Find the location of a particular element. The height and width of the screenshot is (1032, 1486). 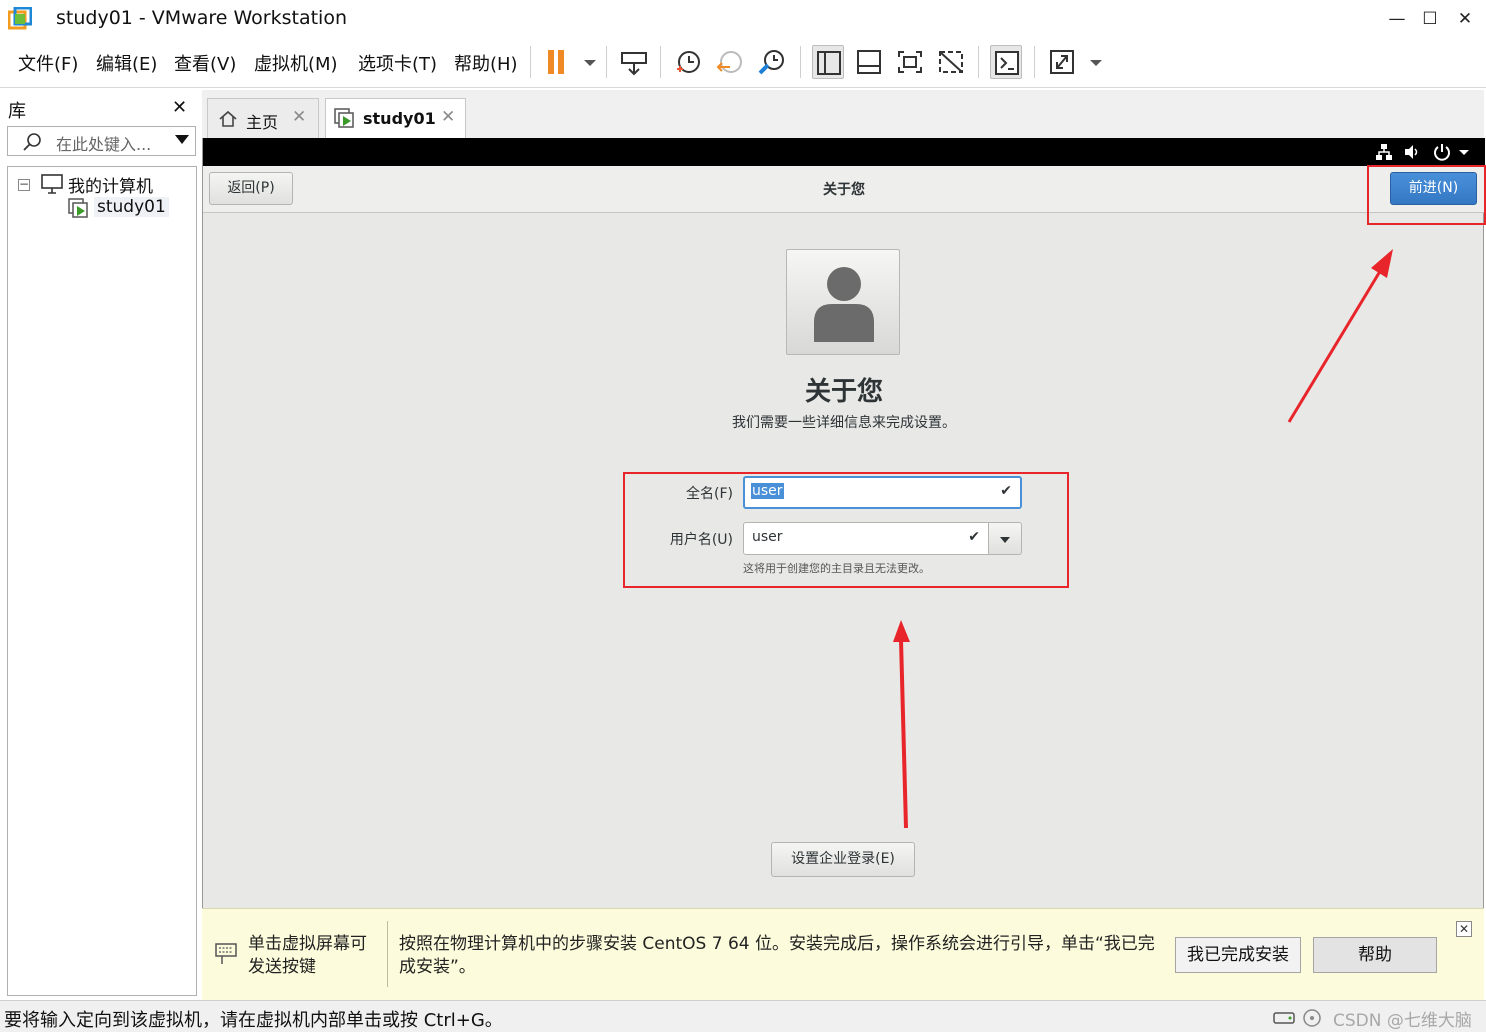

hard-disk-icon is located at coordinates (1284, 1020).